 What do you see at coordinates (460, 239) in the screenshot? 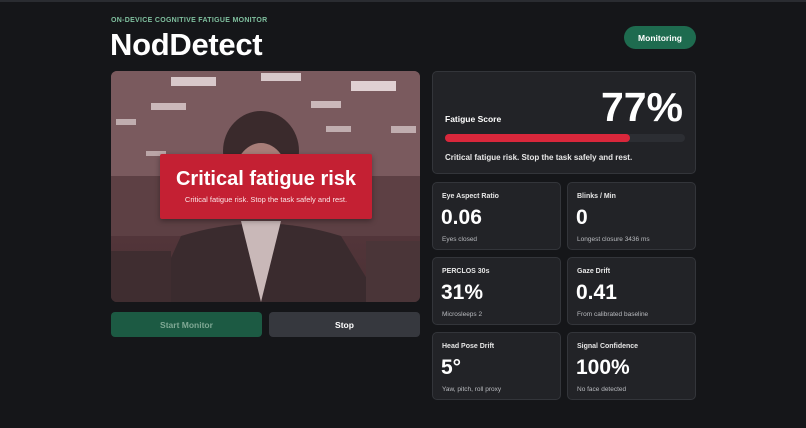
I see `metric-detail: Eyes closed` at bounding box center [460, 239].